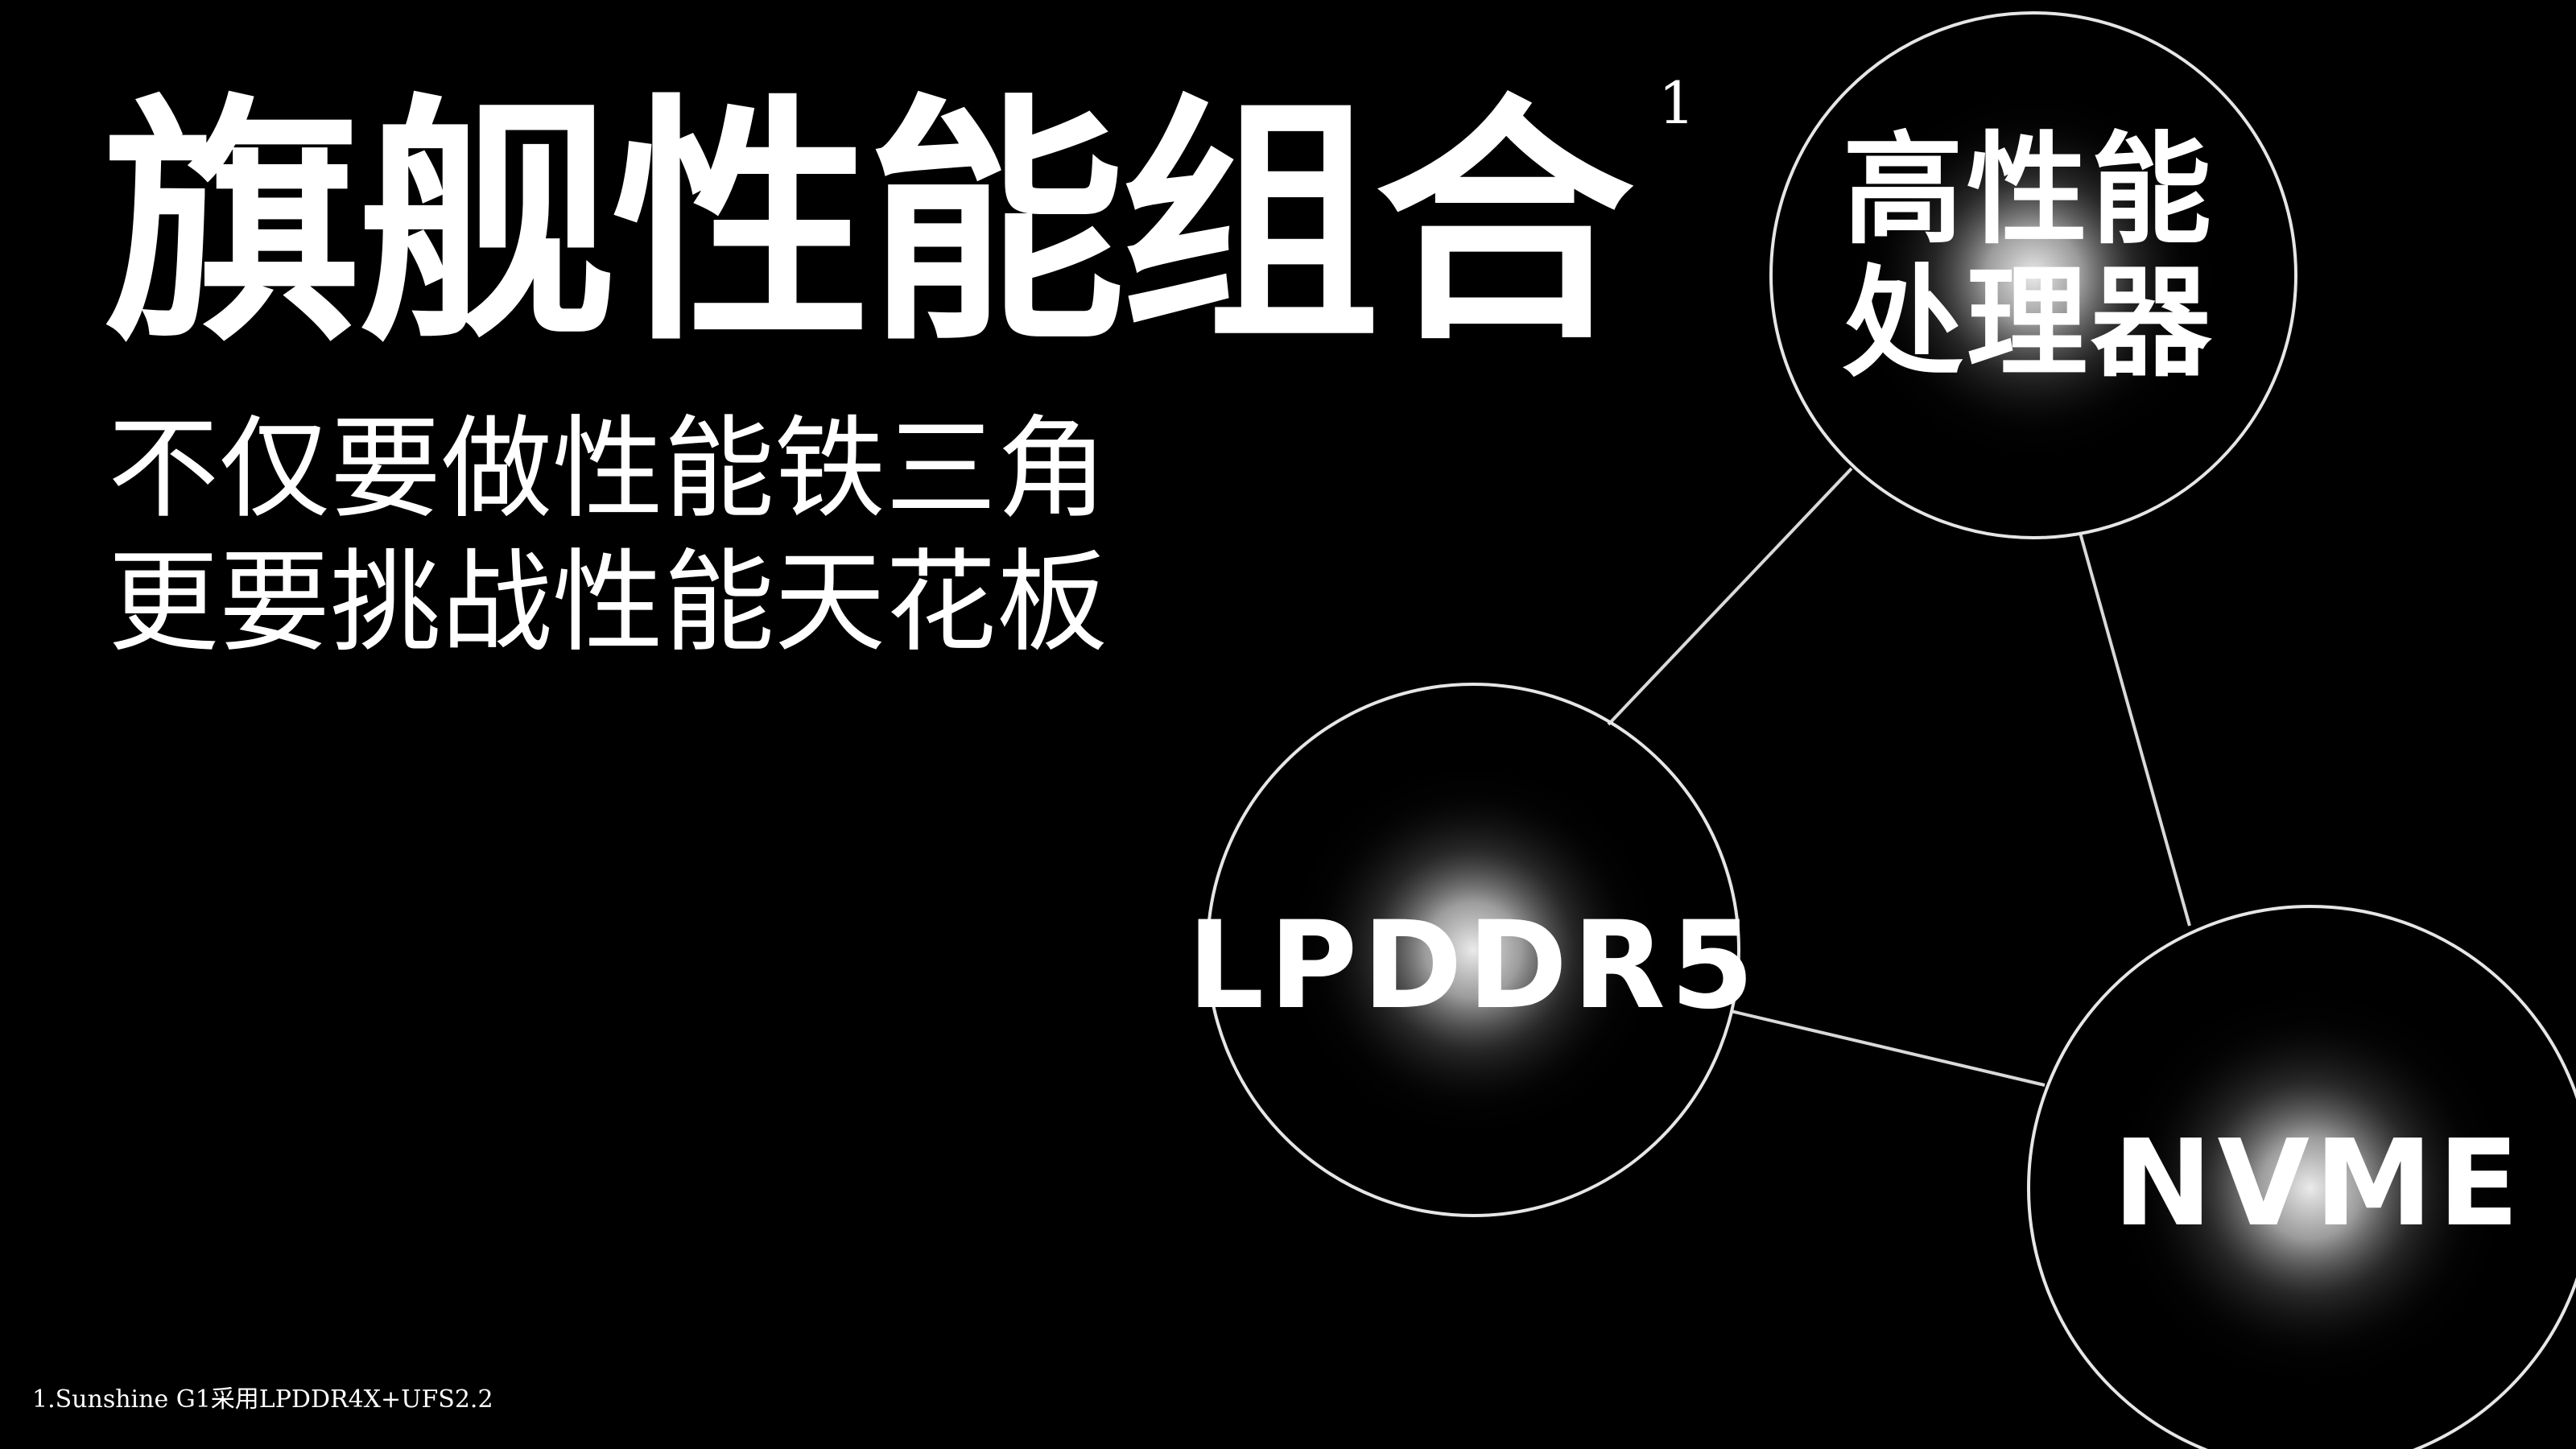  What do you see at coordinates (2028, 324) in the screenshot?
I see `cpu-node-label-line-2: 处理器` at bounding box center [2028, 324].